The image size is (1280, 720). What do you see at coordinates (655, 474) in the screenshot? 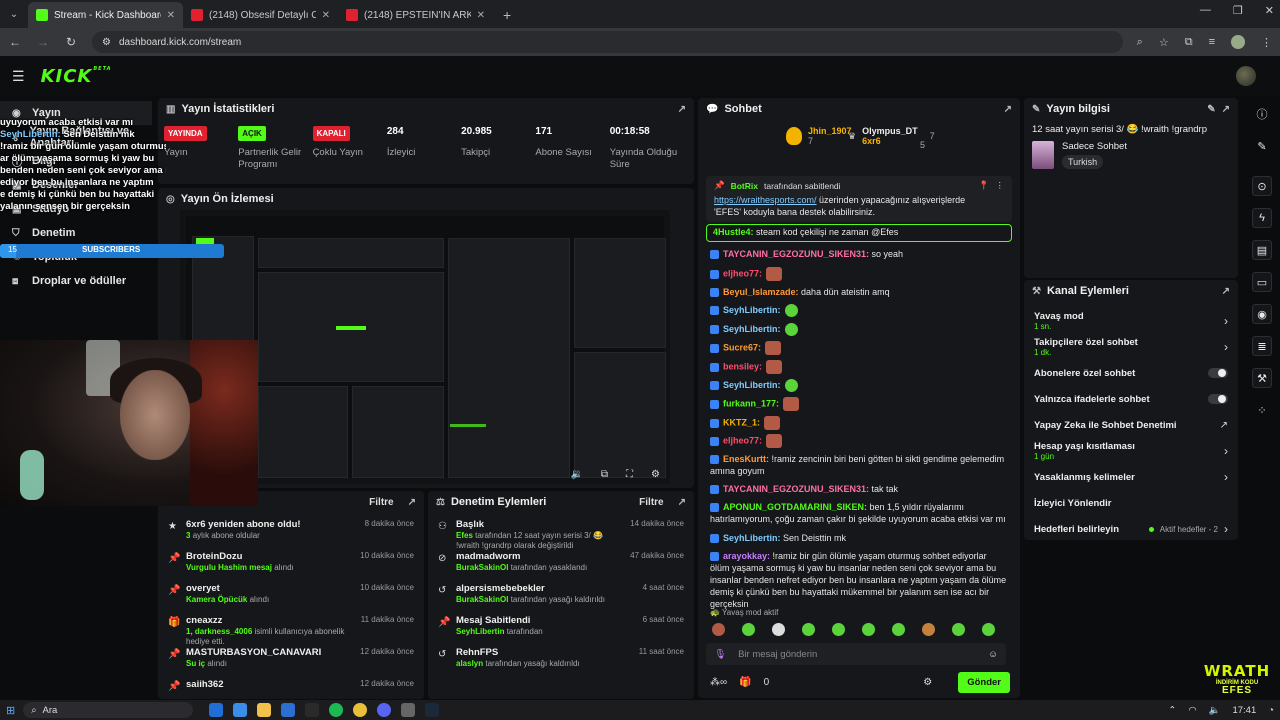
I see `settings-icon: ⚙` at bounding box center [655, 474].